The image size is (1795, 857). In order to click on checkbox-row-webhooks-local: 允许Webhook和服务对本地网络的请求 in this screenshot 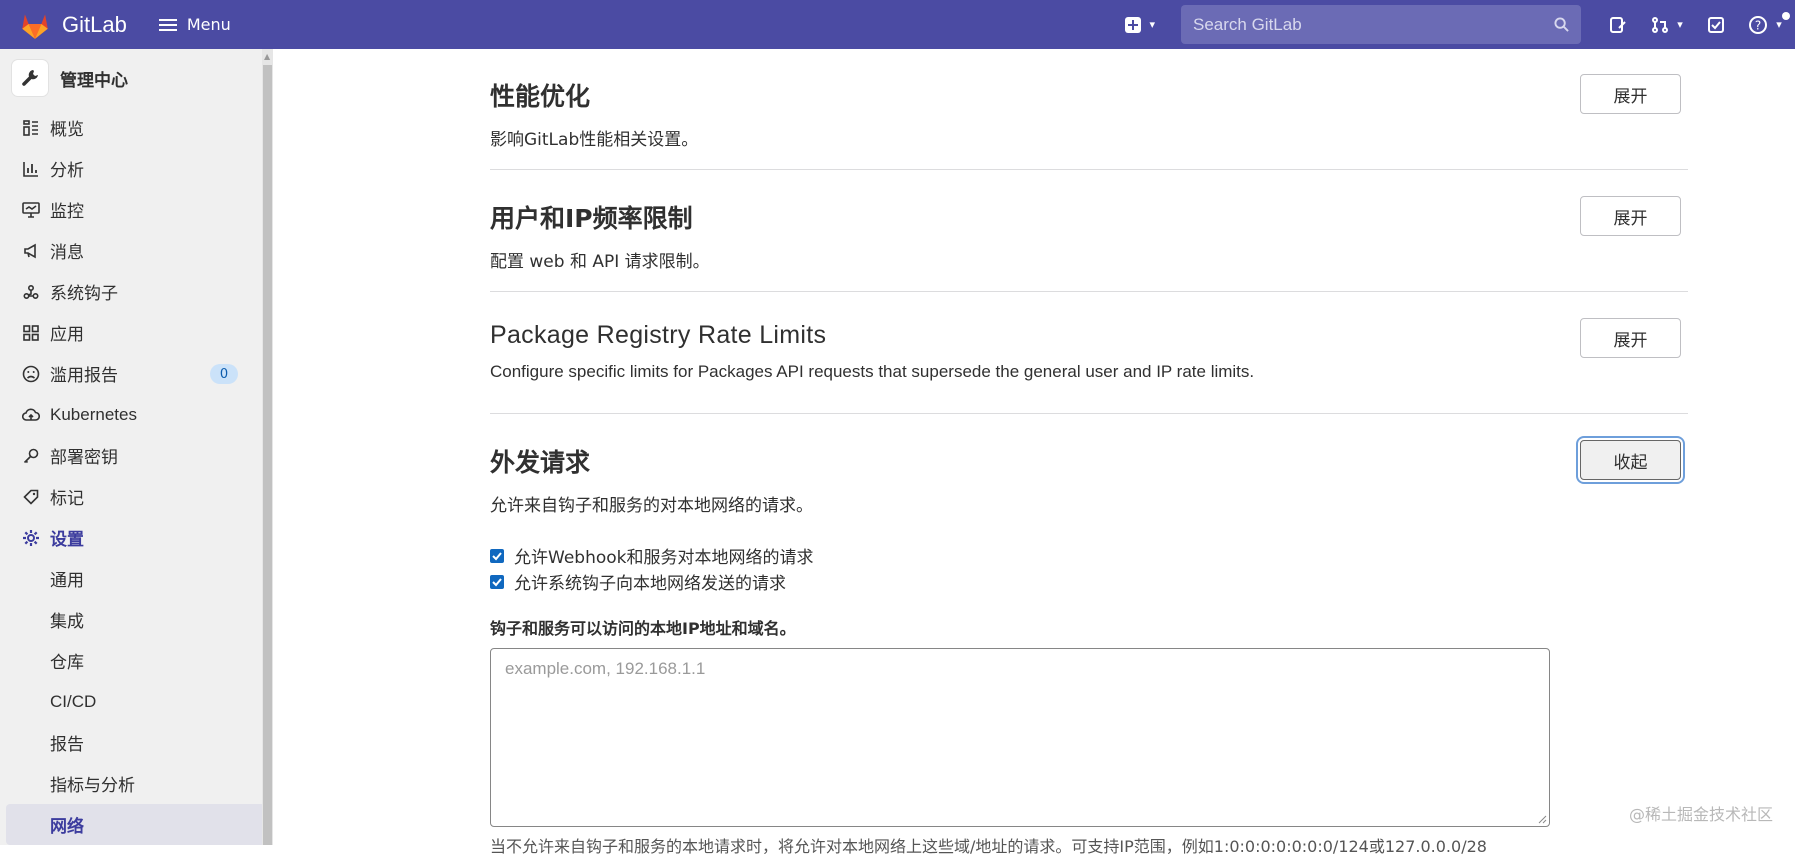, I will do `click(651, 555)`.